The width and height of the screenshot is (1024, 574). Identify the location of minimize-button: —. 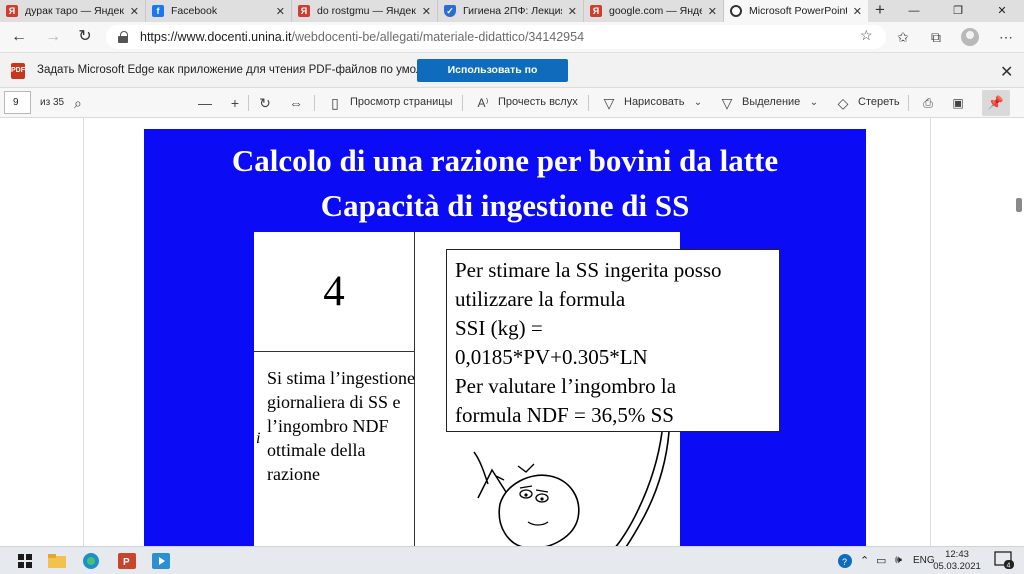
(914, 11).